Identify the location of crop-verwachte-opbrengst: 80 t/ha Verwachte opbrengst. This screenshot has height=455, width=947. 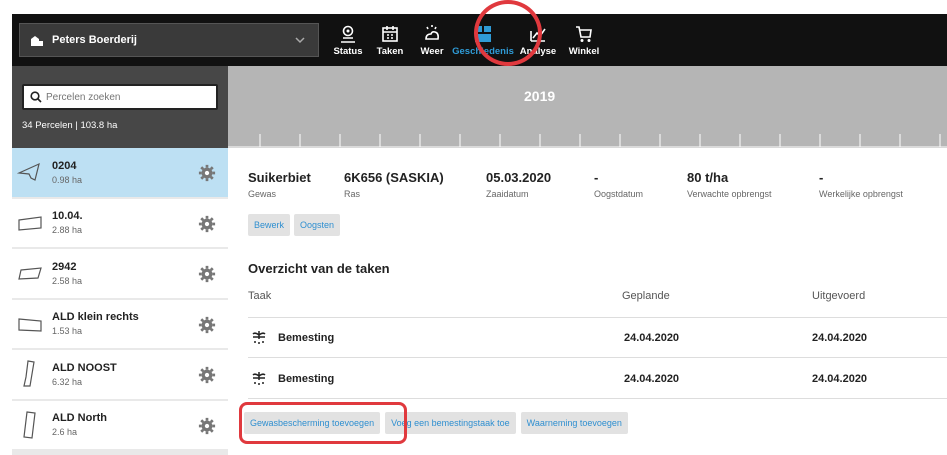
(753, 184).